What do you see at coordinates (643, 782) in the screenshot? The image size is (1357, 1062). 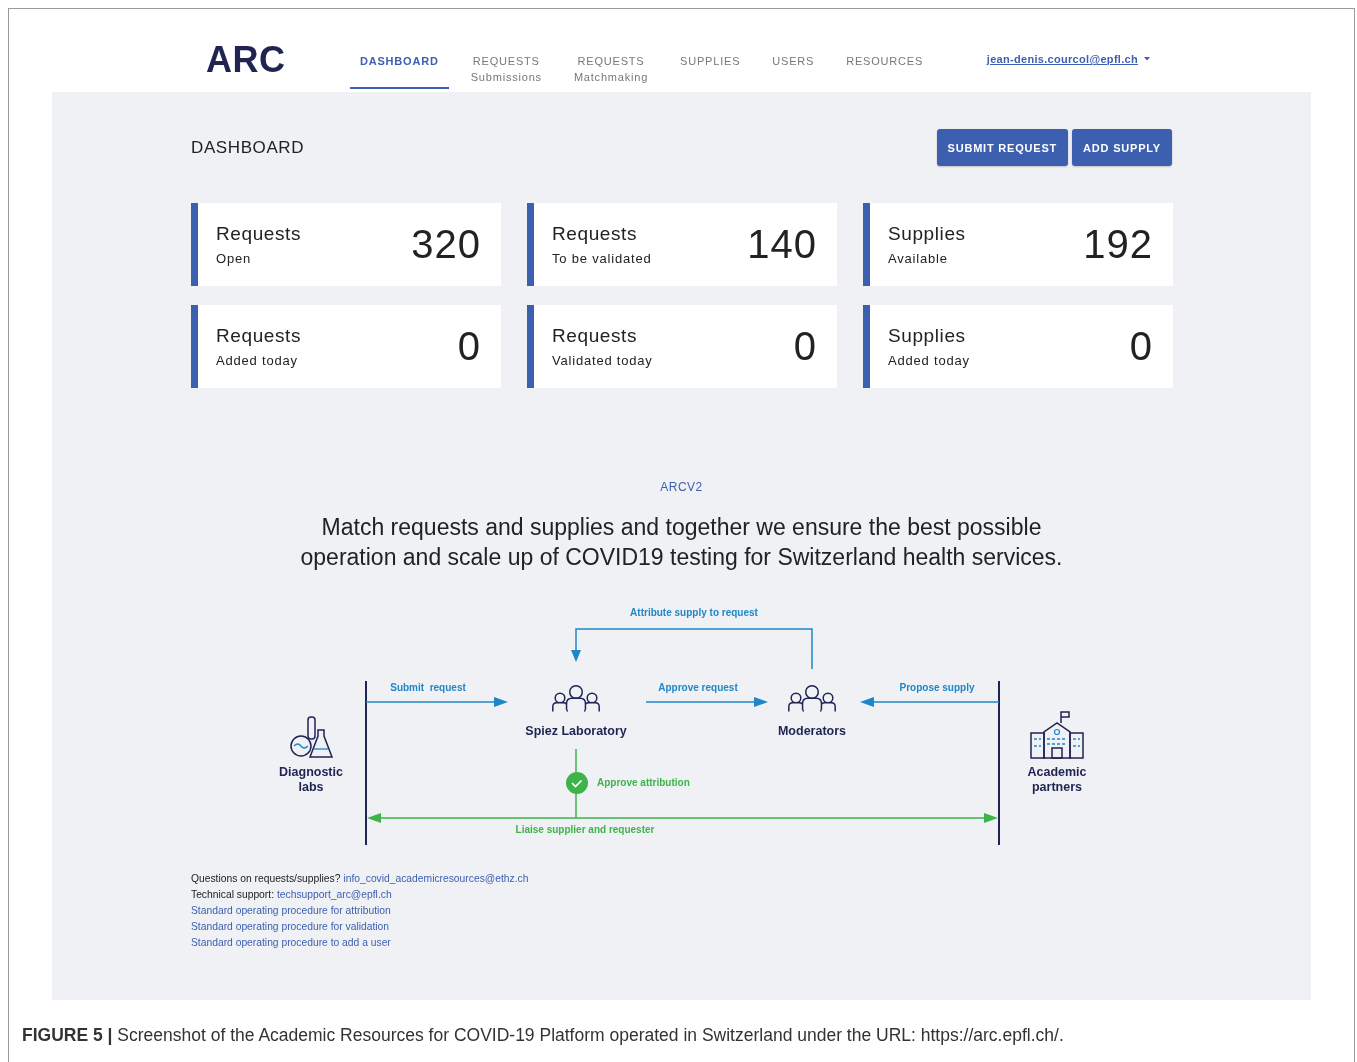 I see `flow-label: Approve attribution` at bounding box center [643, 782].